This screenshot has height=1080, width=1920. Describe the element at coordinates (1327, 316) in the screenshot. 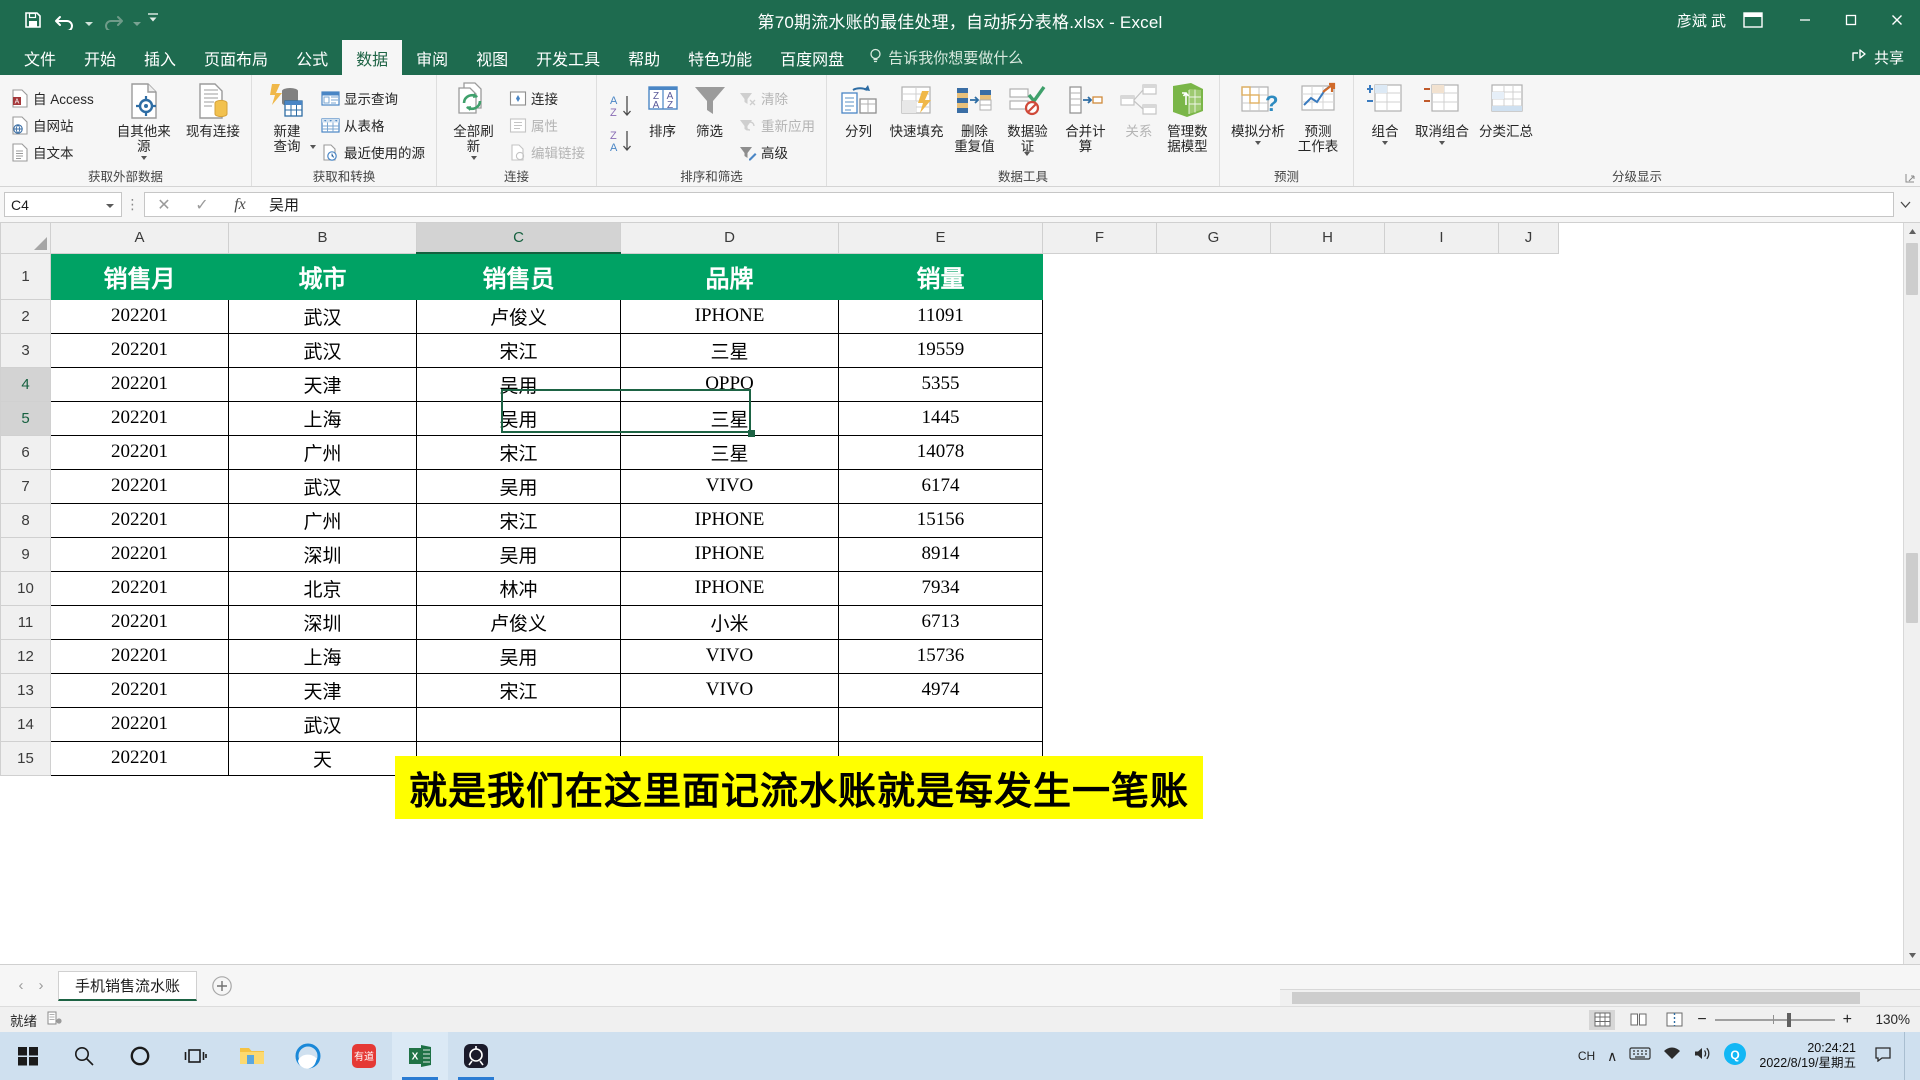

I see `cell-h2` at that location.